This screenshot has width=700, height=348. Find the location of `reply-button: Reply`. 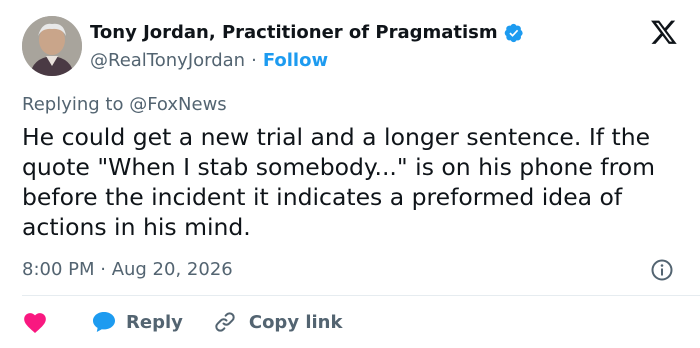

reply-button: Reply is located at coordinates (137, 322).